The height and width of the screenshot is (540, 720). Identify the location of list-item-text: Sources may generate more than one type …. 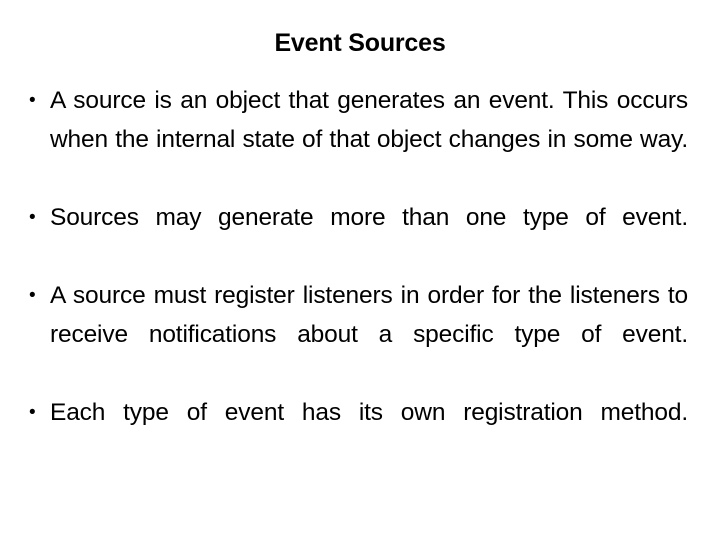
(369, 217).